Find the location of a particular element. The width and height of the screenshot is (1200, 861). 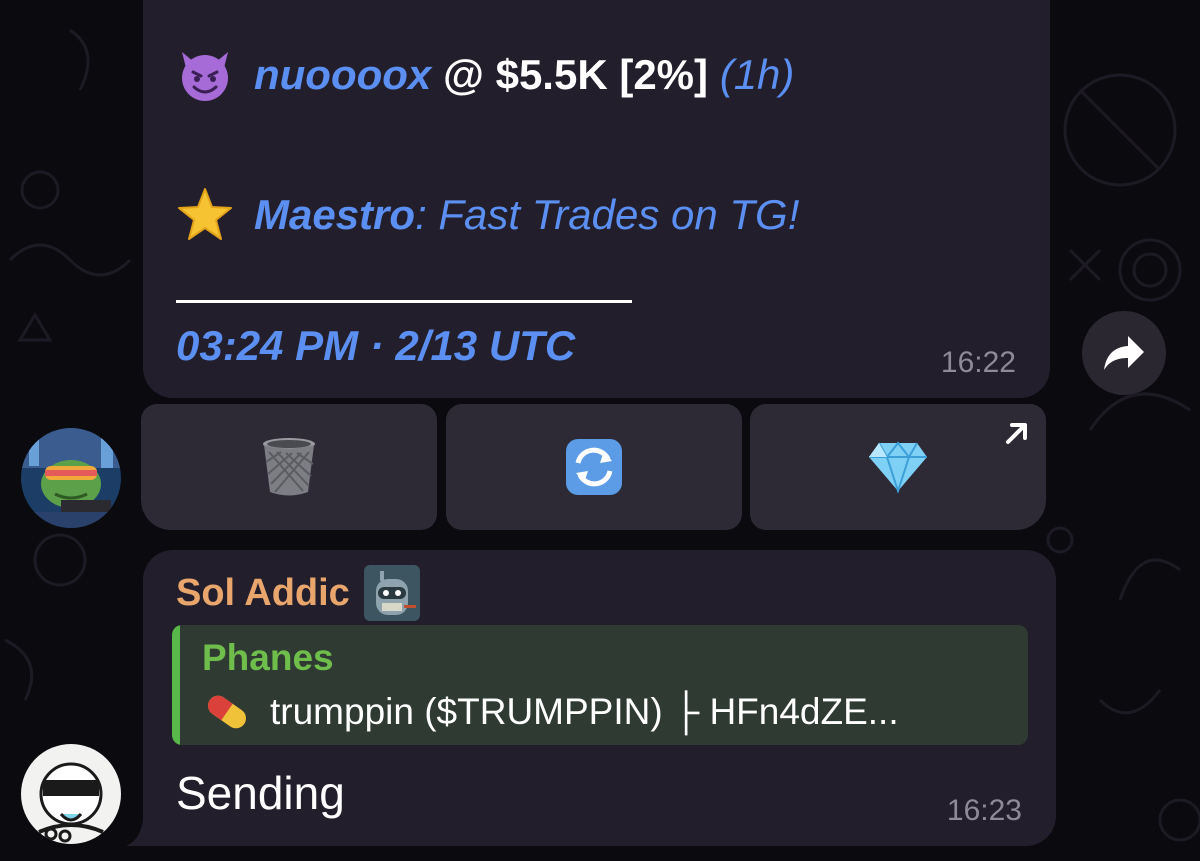

delete-button is located at coordinates (289, 467).